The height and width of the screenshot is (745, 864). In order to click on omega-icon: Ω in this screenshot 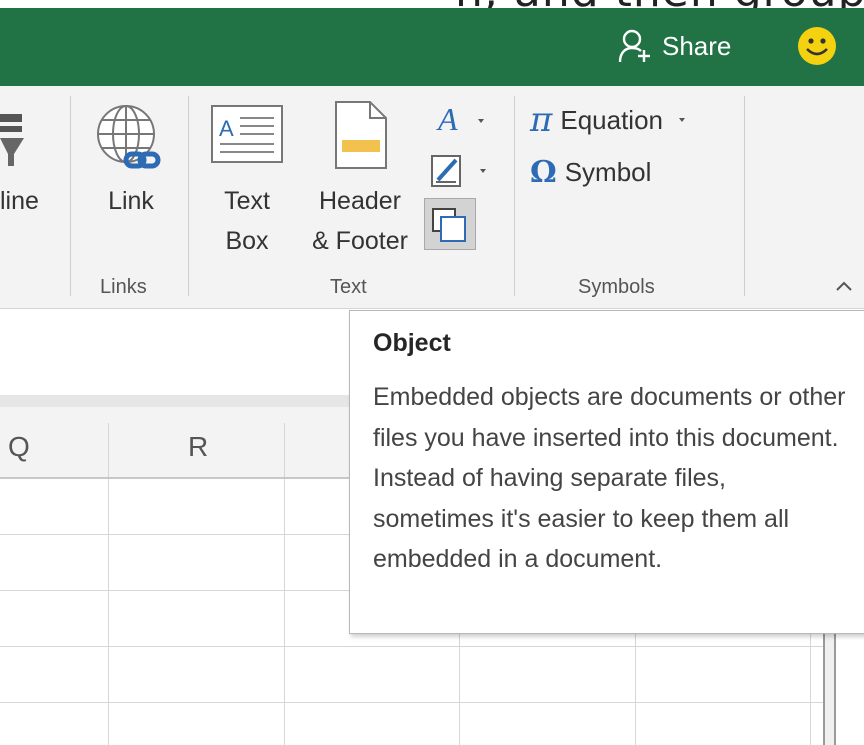, I will do `click(543, 172)`.